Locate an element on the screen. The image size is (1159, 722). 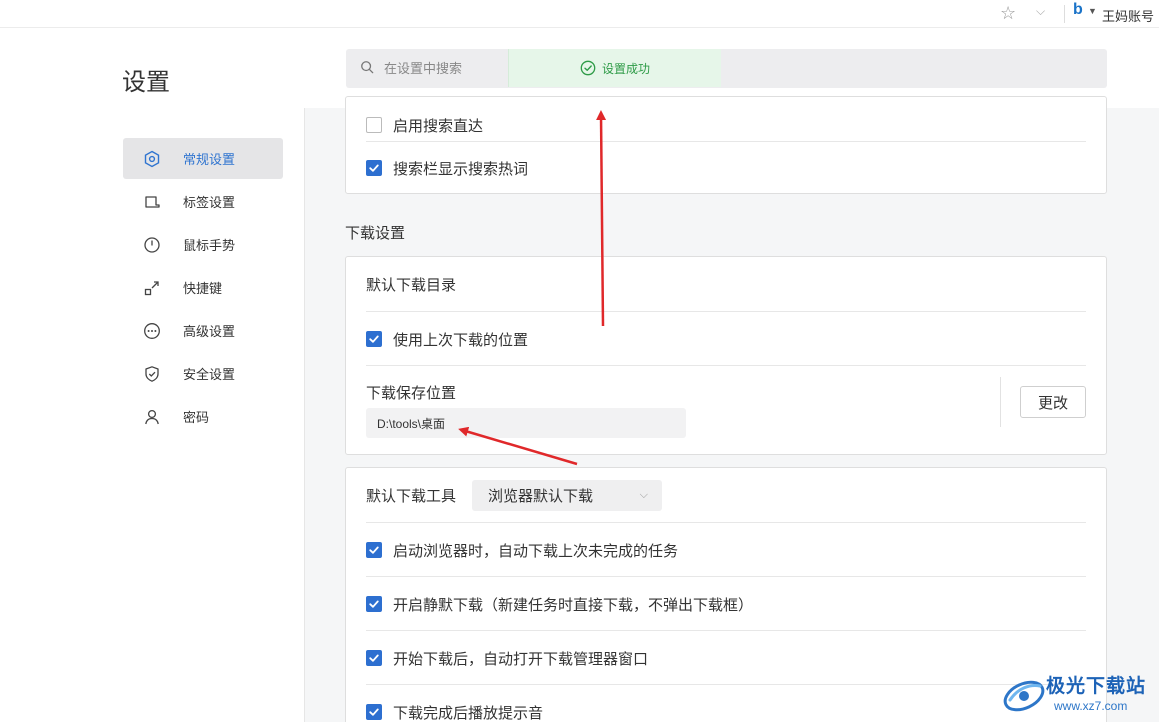
sidebar-item-label: 标签设置 is located at coordinates (209, 202).